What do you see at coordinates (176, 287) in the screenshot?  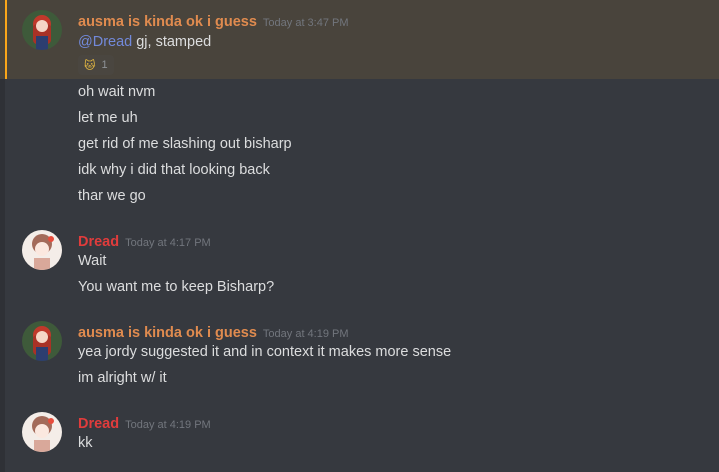 I see `message-line: You want me to keep Bisharp?` at bounding box center [176, 287].